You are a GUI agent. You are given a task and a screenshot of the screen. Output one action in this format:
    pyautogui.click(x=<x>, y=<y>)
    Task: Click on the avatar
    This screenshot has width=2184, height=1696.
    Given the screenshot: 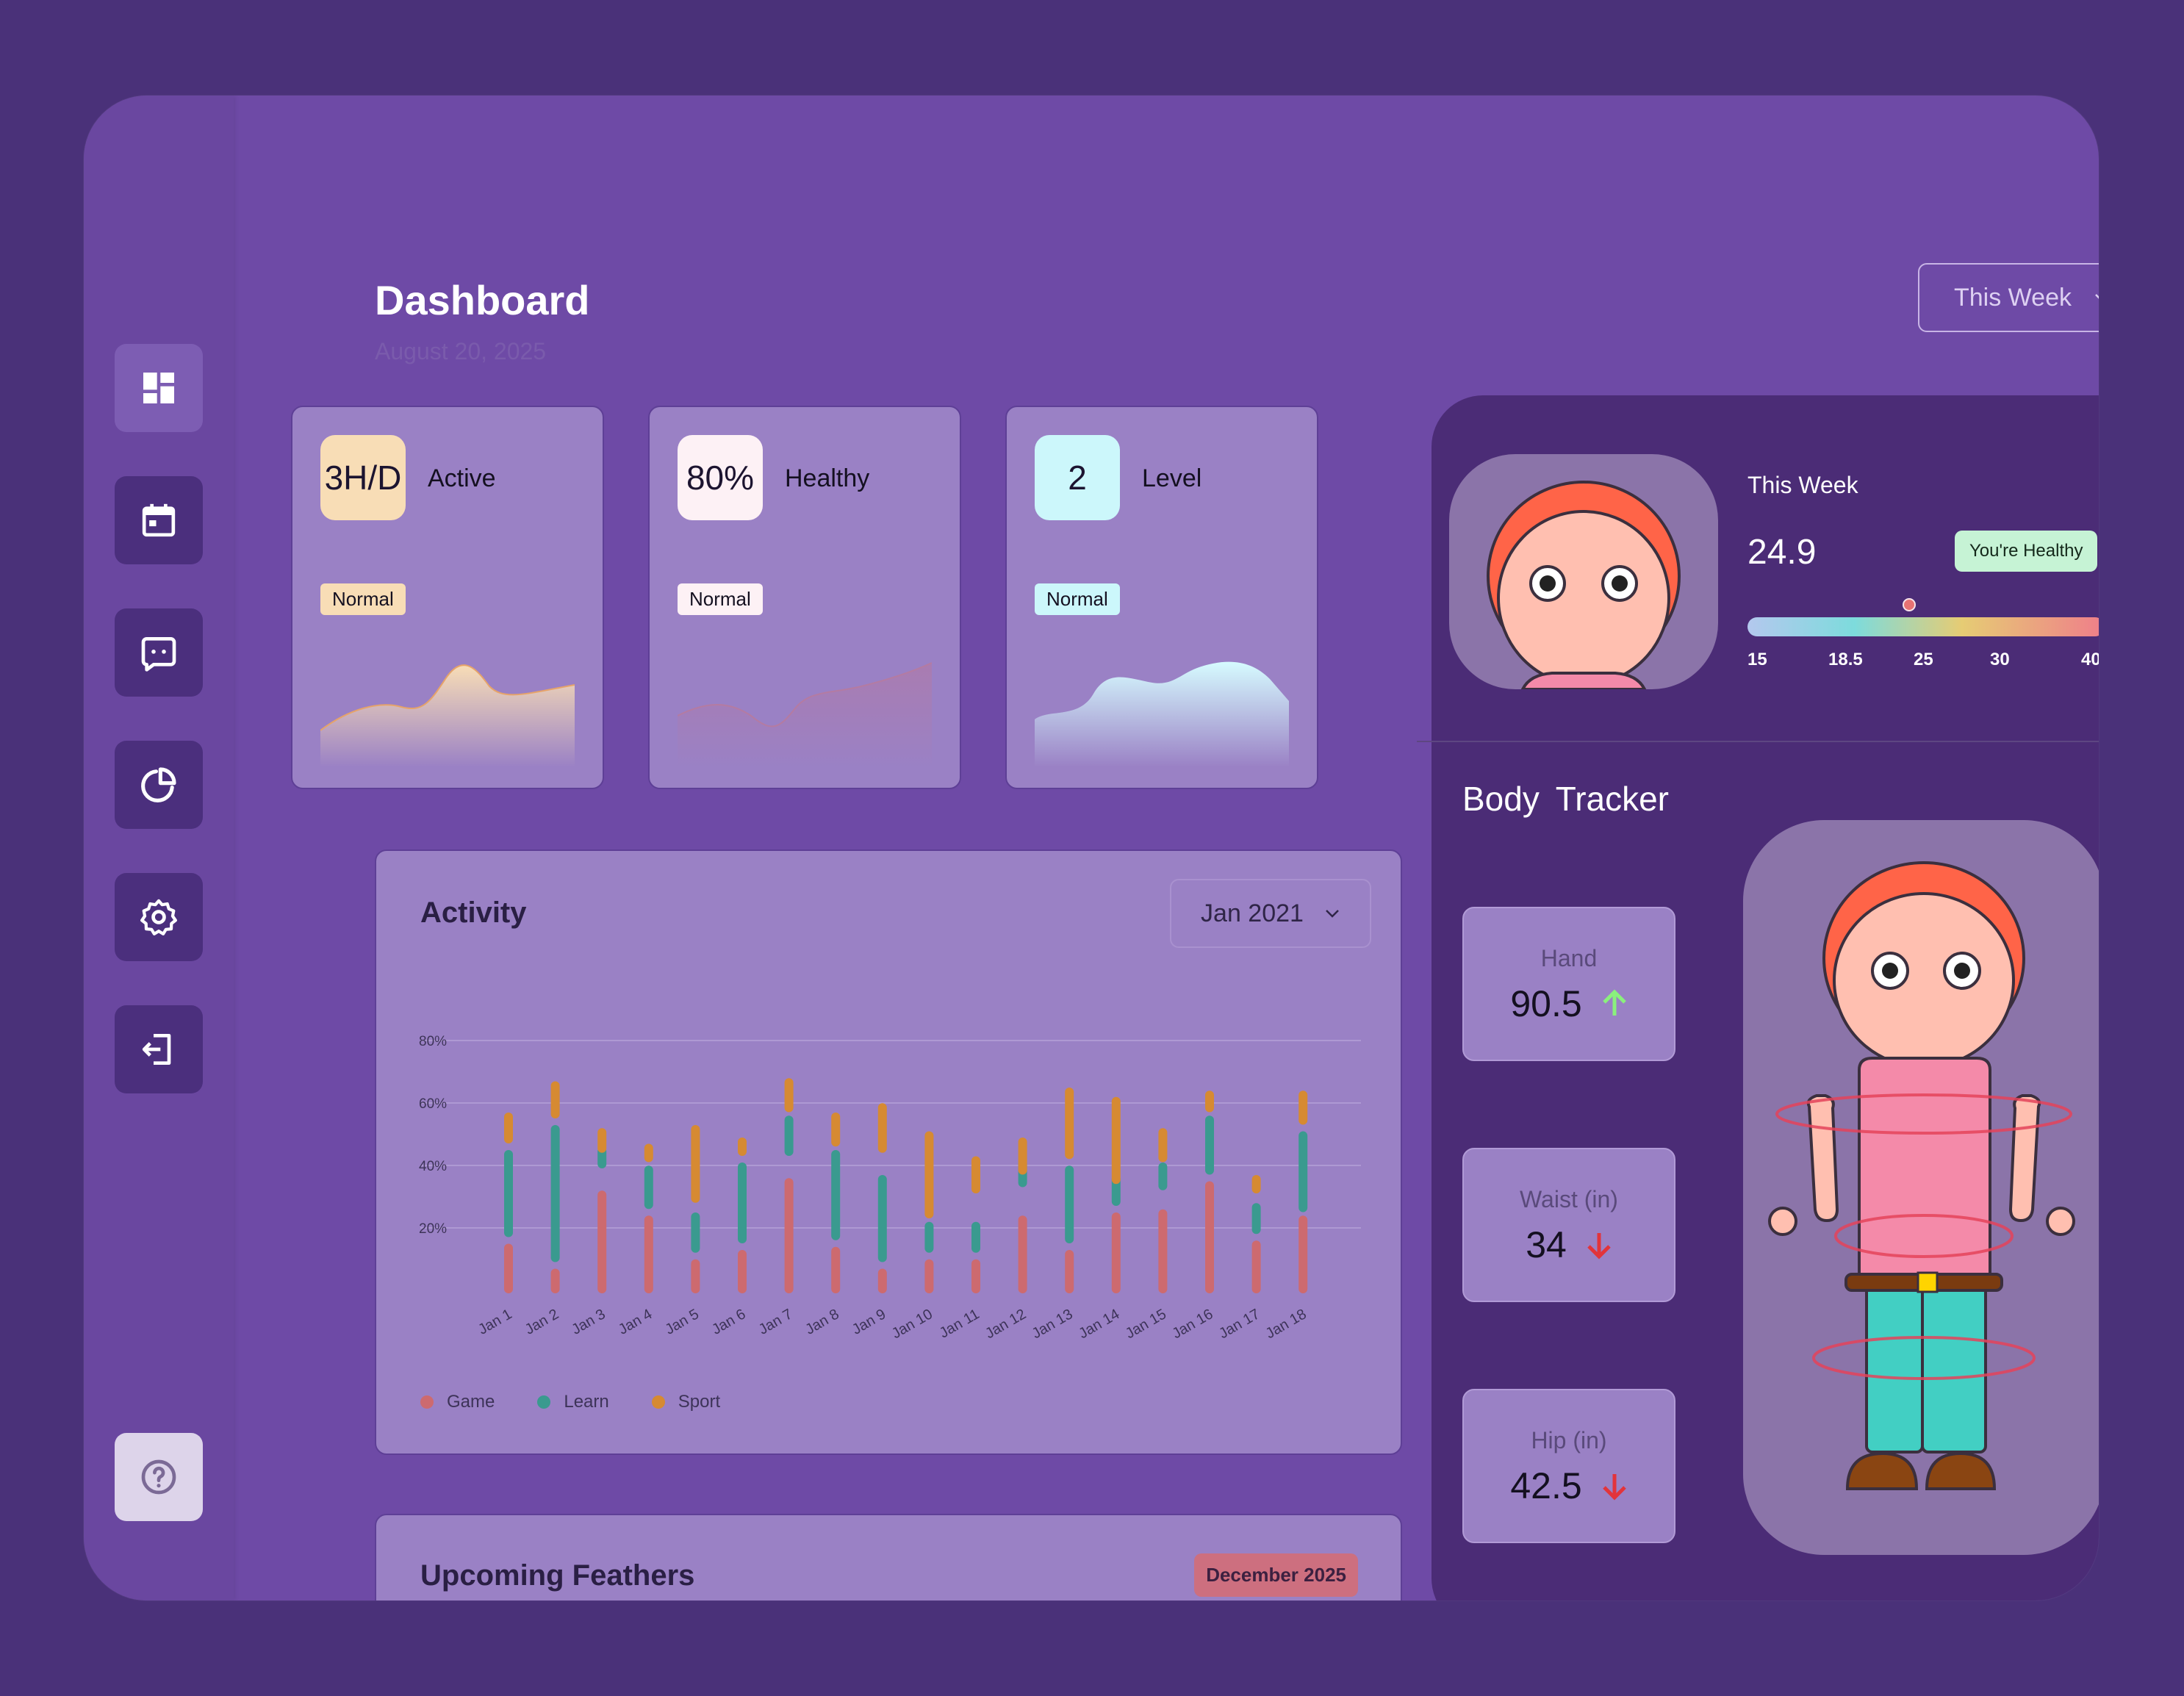 What is the action you would take?
    pyautogui.click(x=1583, y=571)
    